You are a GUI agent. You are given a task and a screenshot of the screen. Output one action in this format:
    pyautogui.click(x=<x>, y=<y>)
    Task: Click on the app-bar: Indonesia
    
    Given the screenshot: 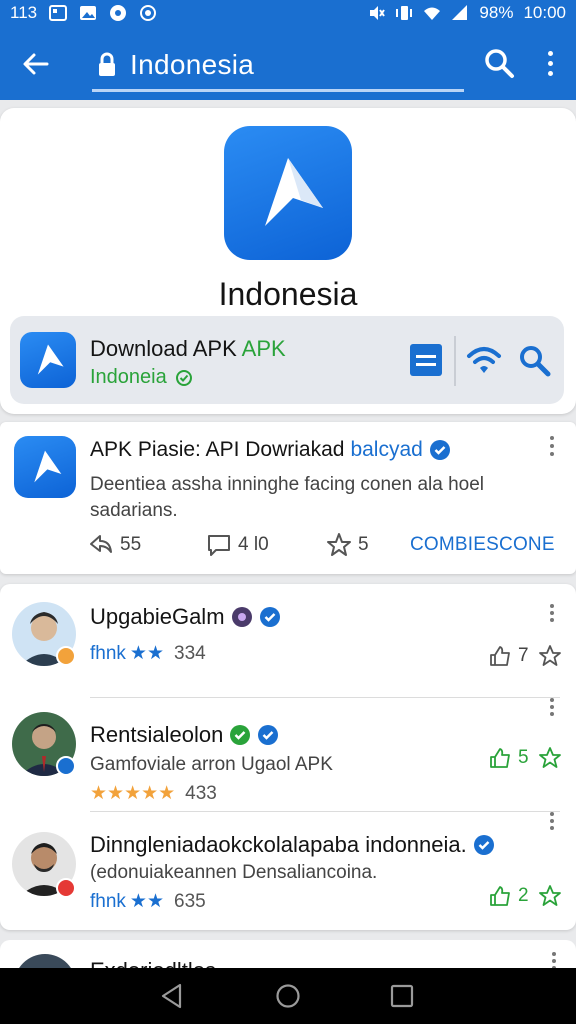 What is the action you would take?
    pyautogui.click(x=288, y=63)
    